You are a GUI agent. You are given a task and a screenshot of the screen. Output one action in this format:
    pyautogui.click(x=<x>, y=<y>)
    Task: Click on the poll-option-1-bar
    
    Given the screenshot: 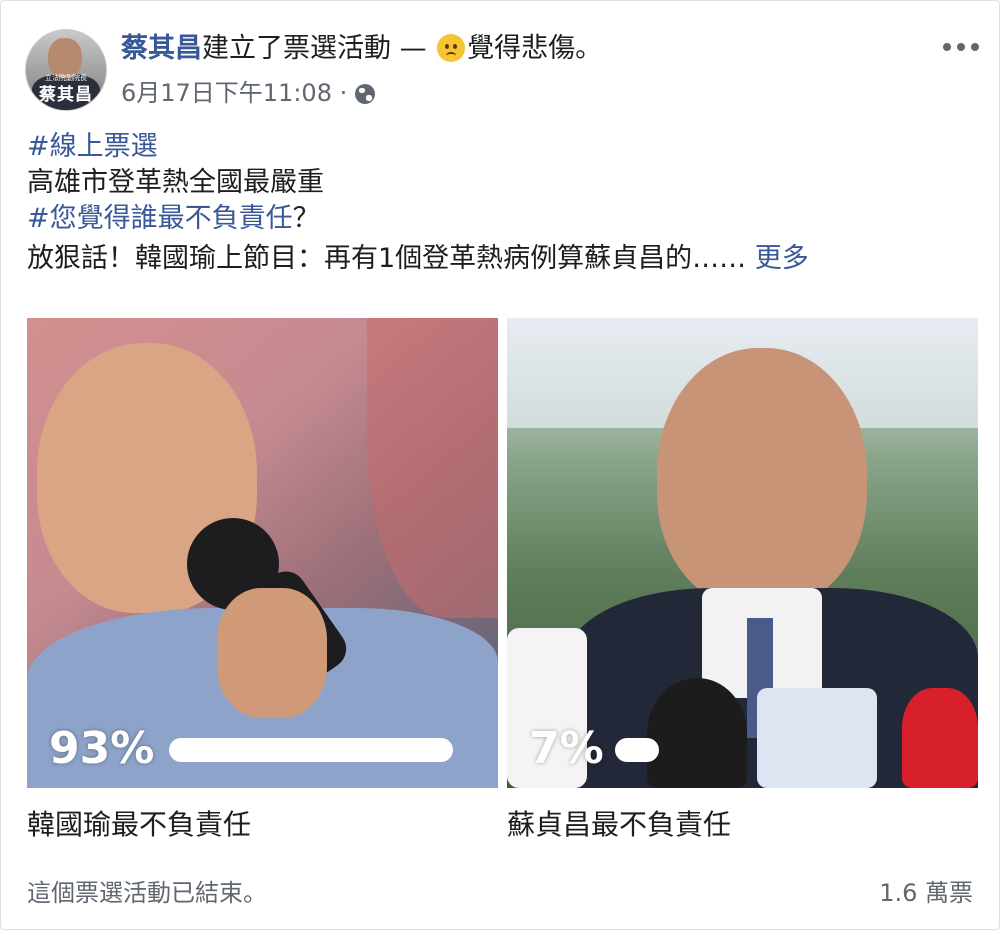 What is the action you would take?
    pyautogui.click(x=311, y=750)
    